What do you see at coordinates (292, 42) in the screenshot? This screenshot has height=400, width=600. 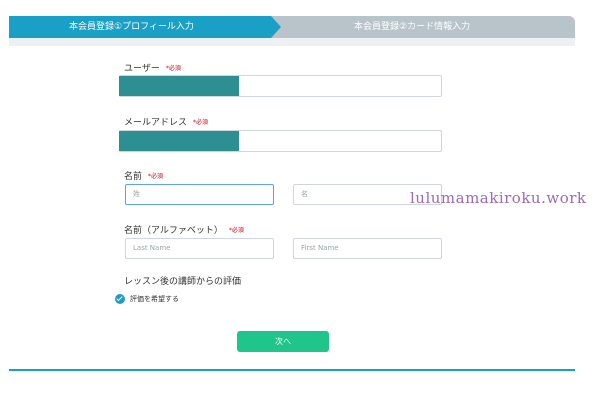 I see `header-divider` at bounding box center [292, 42].